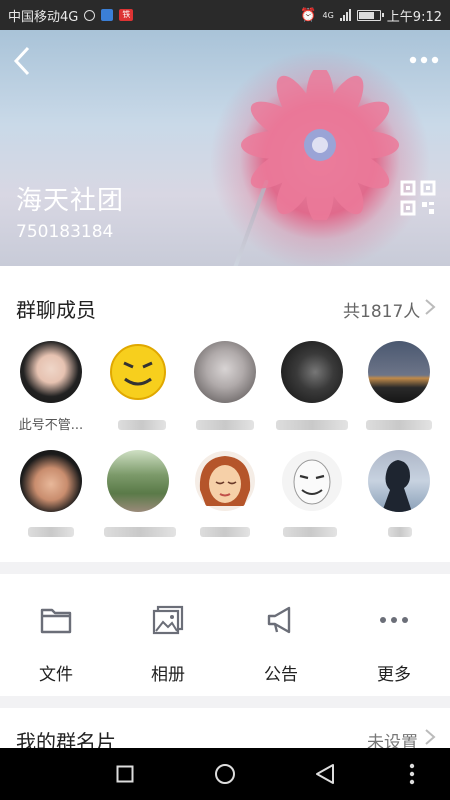  I want to click on status-bar: 中国移动4G 铁 ⏰ 4G 上午9:12, so click(225, 15).